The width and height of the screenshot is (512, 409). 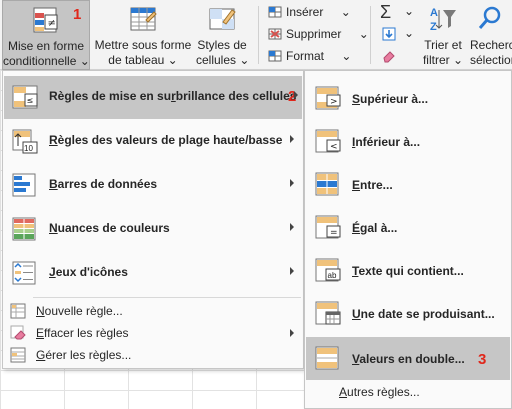 I want to click on fill-icon, so click(x=389, y=34).